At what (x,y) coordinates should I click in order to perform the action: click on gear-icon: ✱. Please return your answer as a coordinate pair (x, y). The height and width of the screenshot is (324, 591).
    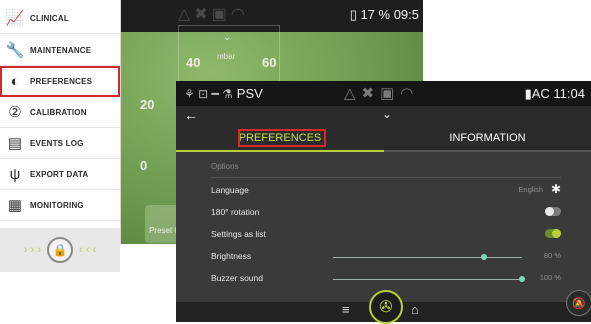
    Looking at the image, I should click on (556, 189).